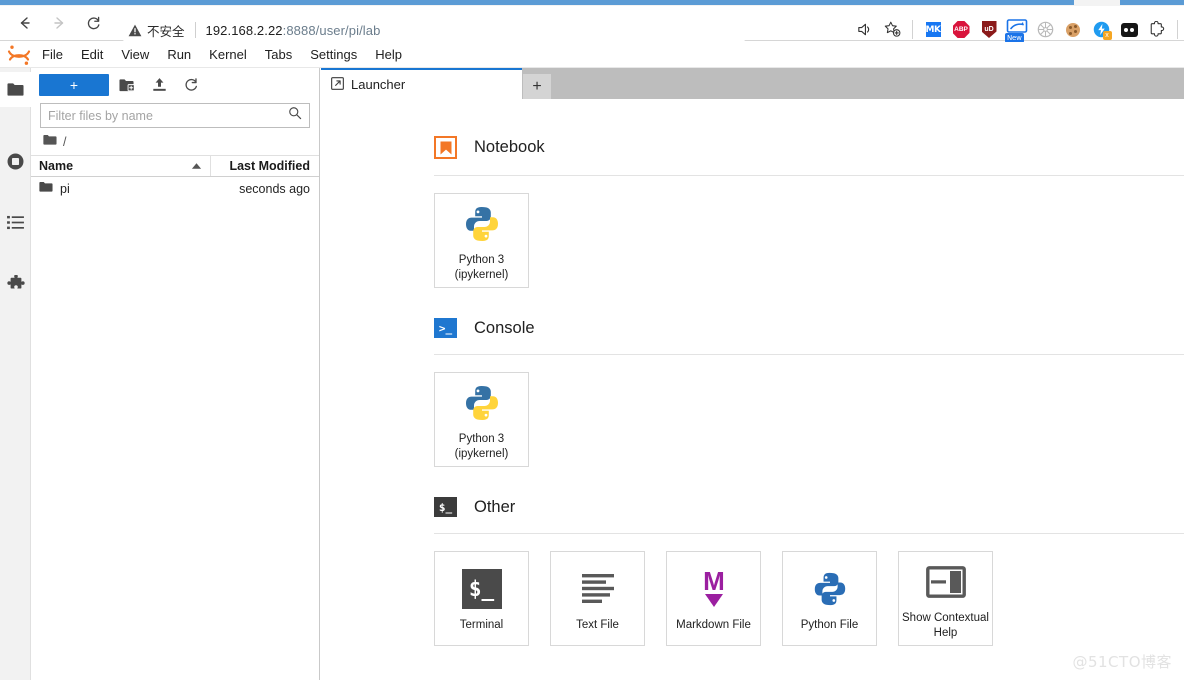  I want to click on add-favorite-icon, so click(892, 30).